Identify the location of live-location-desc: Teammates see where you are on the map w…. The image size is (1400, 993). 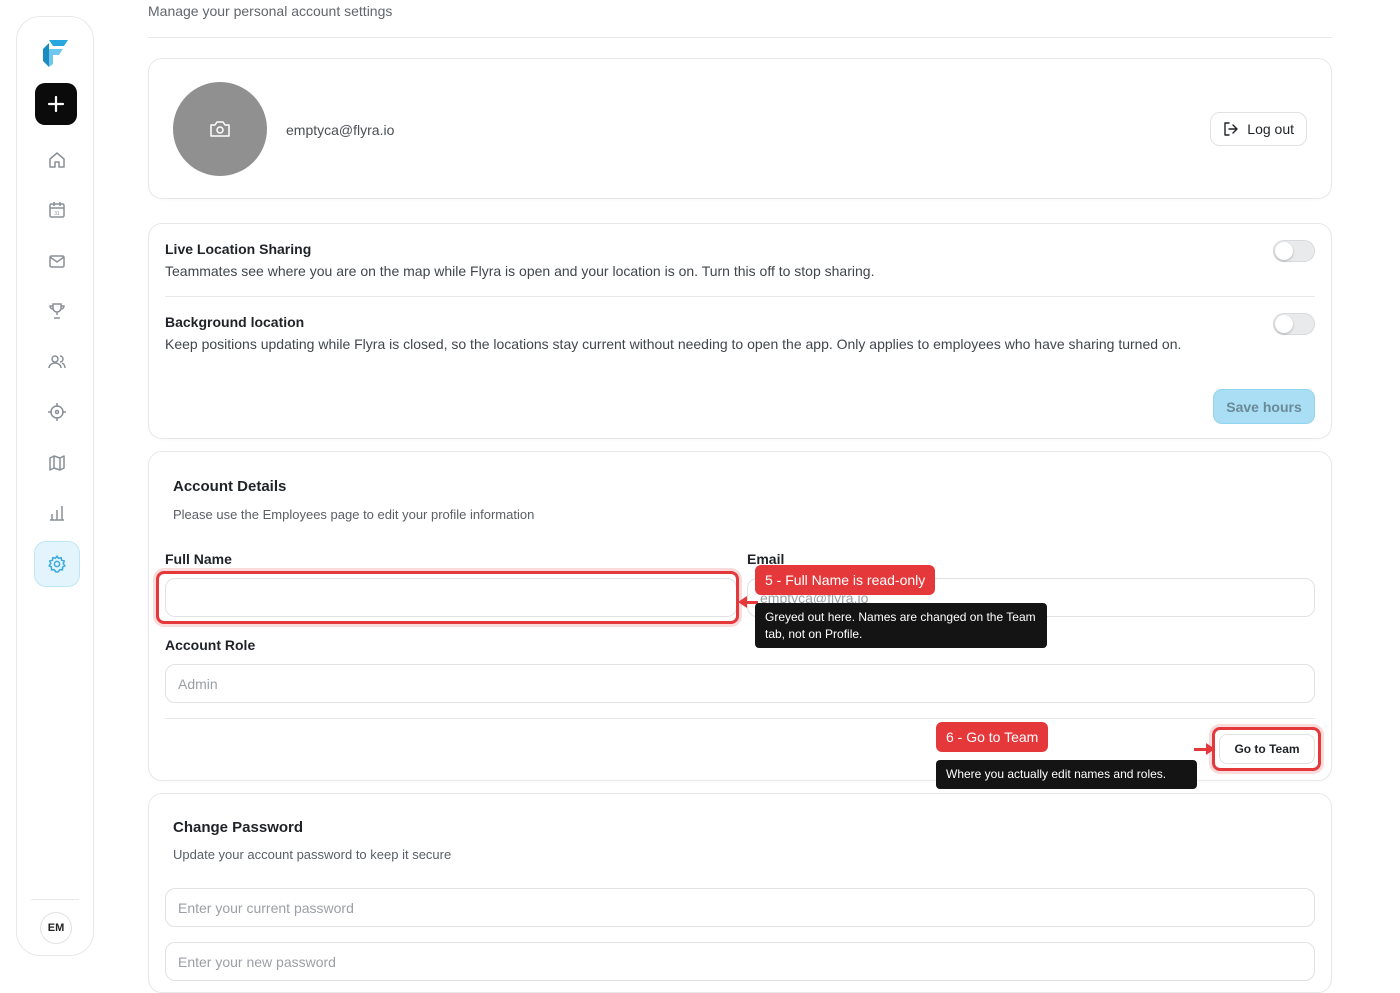
(520, 271).